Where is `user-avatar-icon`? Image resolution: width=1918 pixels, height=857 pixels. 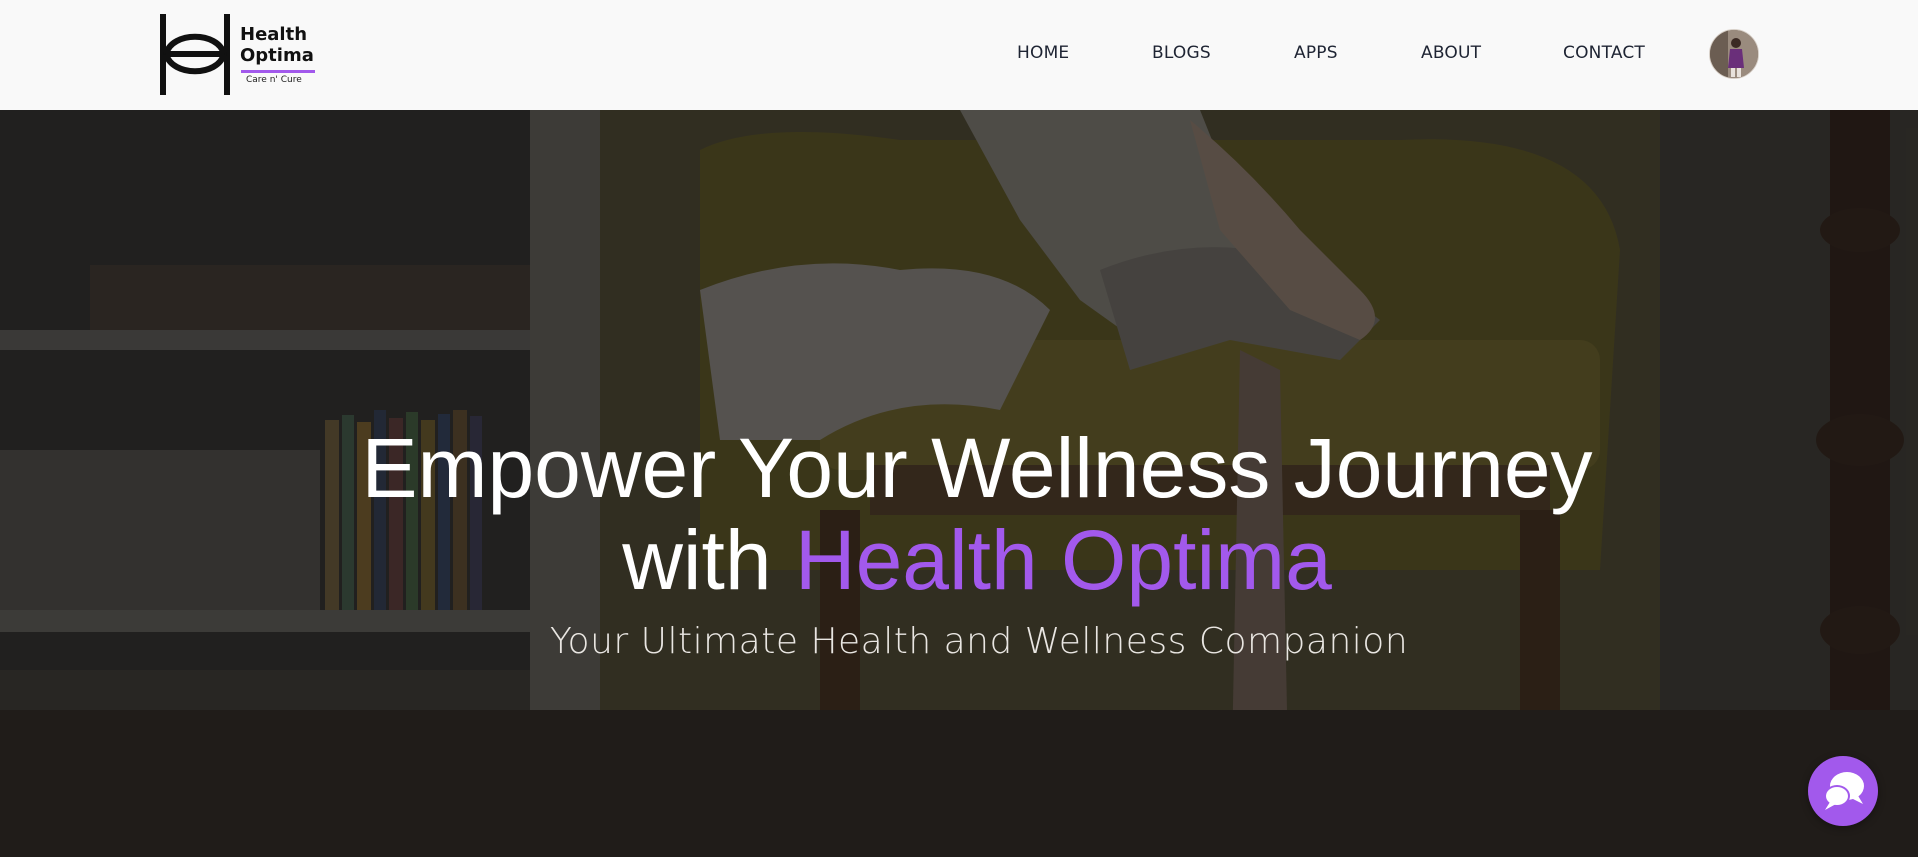 user-avatar-icon is located at coordinates (1734, 54).